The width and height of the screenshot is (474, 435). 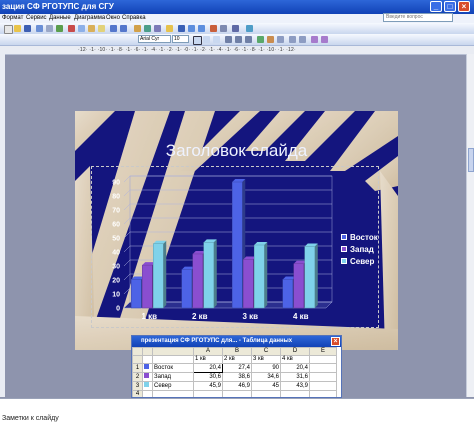 I want to click on row-header: 4, so click(x=137, y=393).